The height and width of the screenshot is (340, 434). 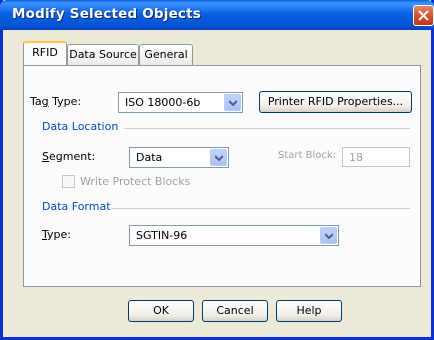 I want to click on ok-button-label: OK, so click(x=161, y=310).